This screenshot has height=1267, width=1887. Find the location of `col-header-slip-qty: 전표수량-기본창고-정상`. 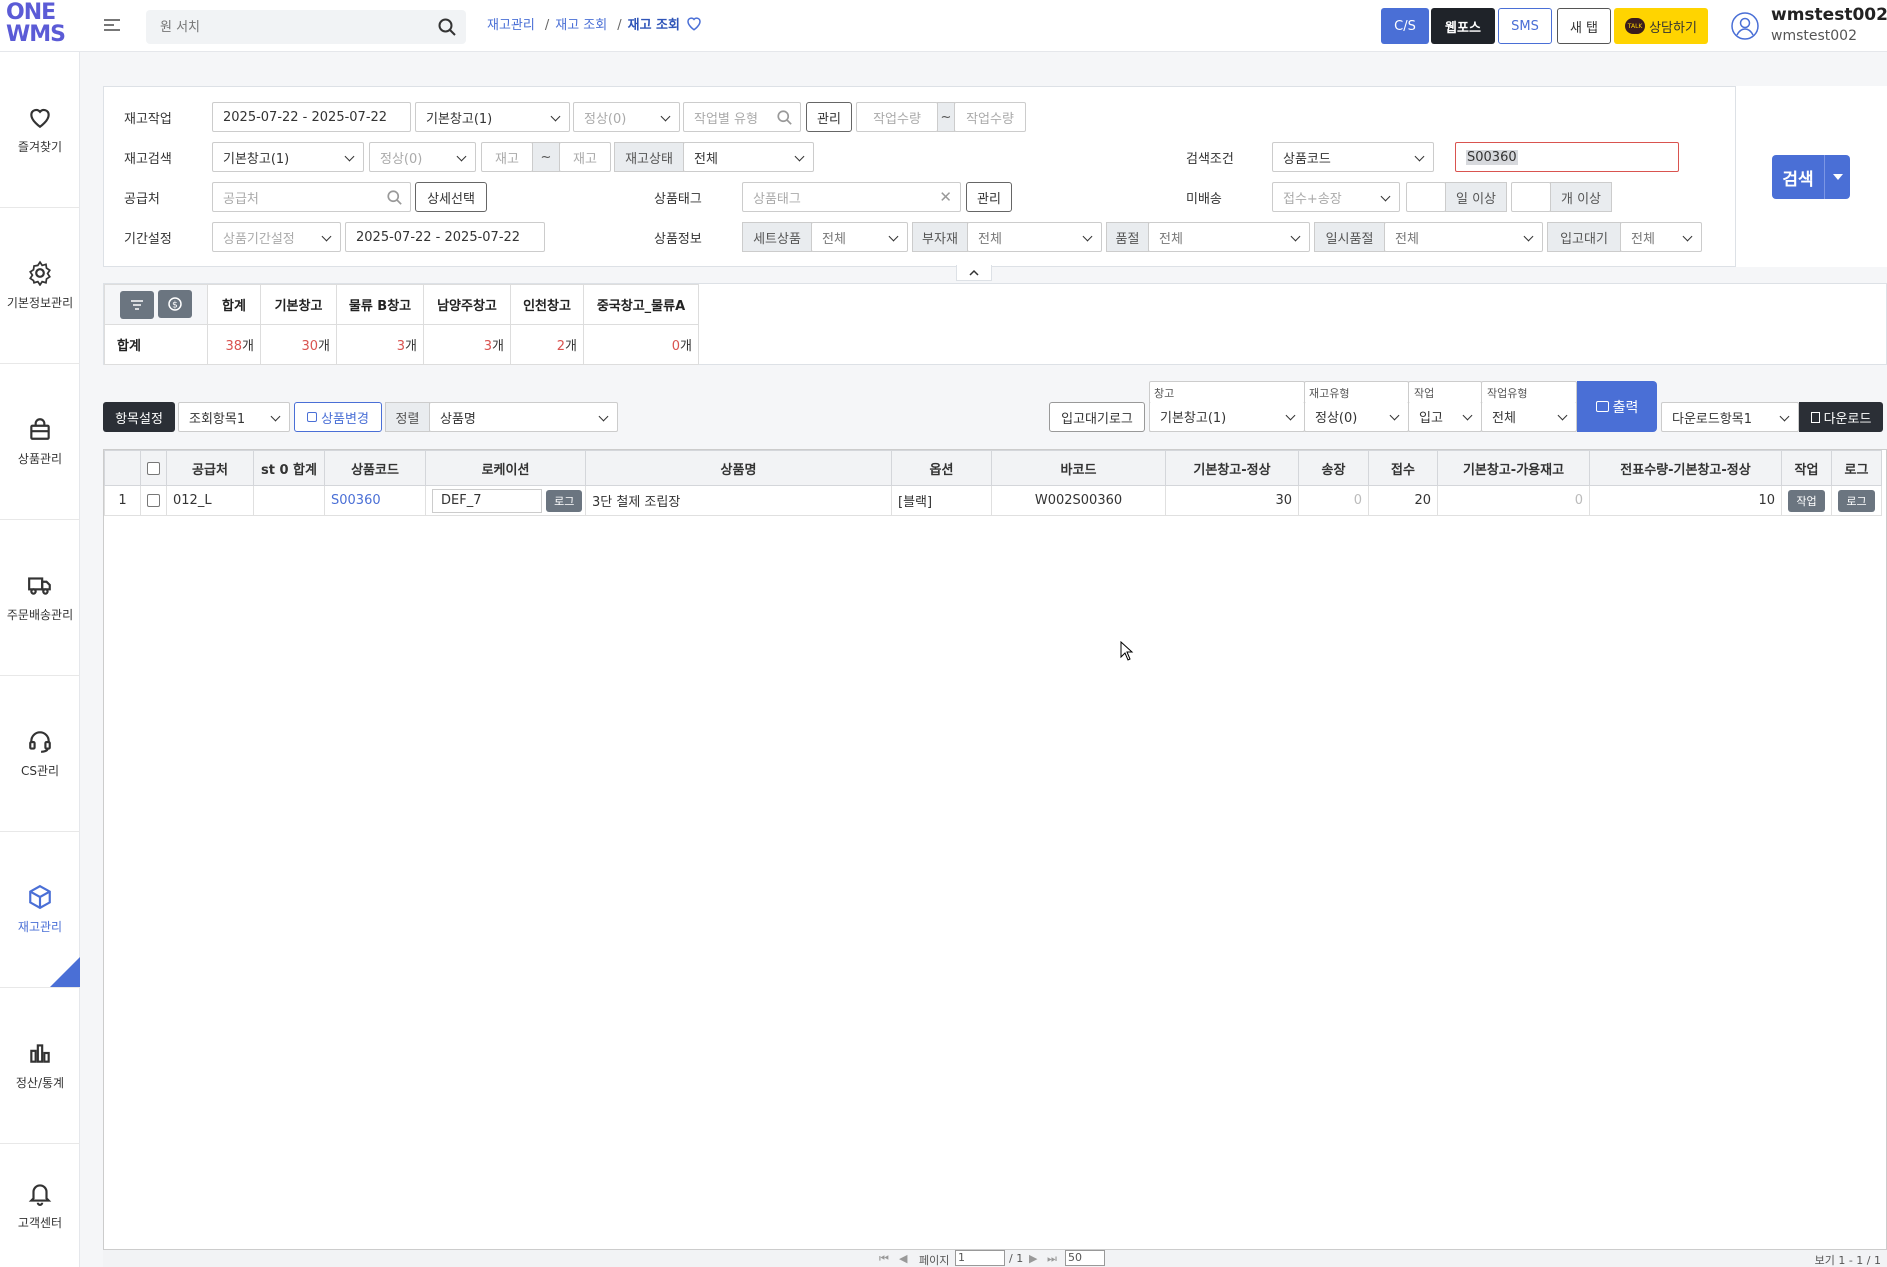

col-header-slip-qty: 전표수량-기본창고-정상 is located at coordinates (1685, 468).